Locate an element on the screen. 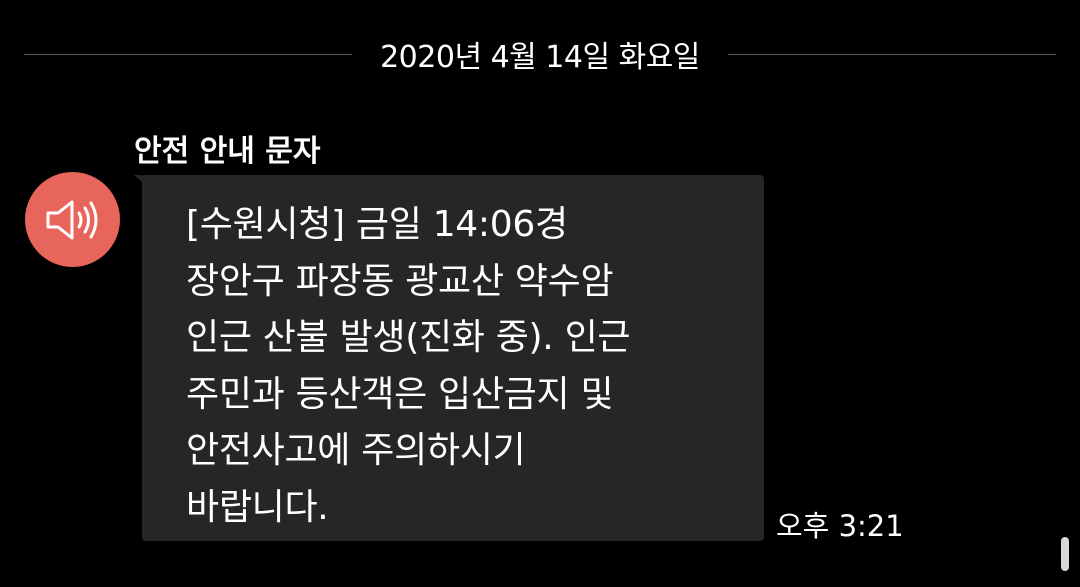 The image size is (1080, 587). divider-line-right is located at coordinates (892, 54).